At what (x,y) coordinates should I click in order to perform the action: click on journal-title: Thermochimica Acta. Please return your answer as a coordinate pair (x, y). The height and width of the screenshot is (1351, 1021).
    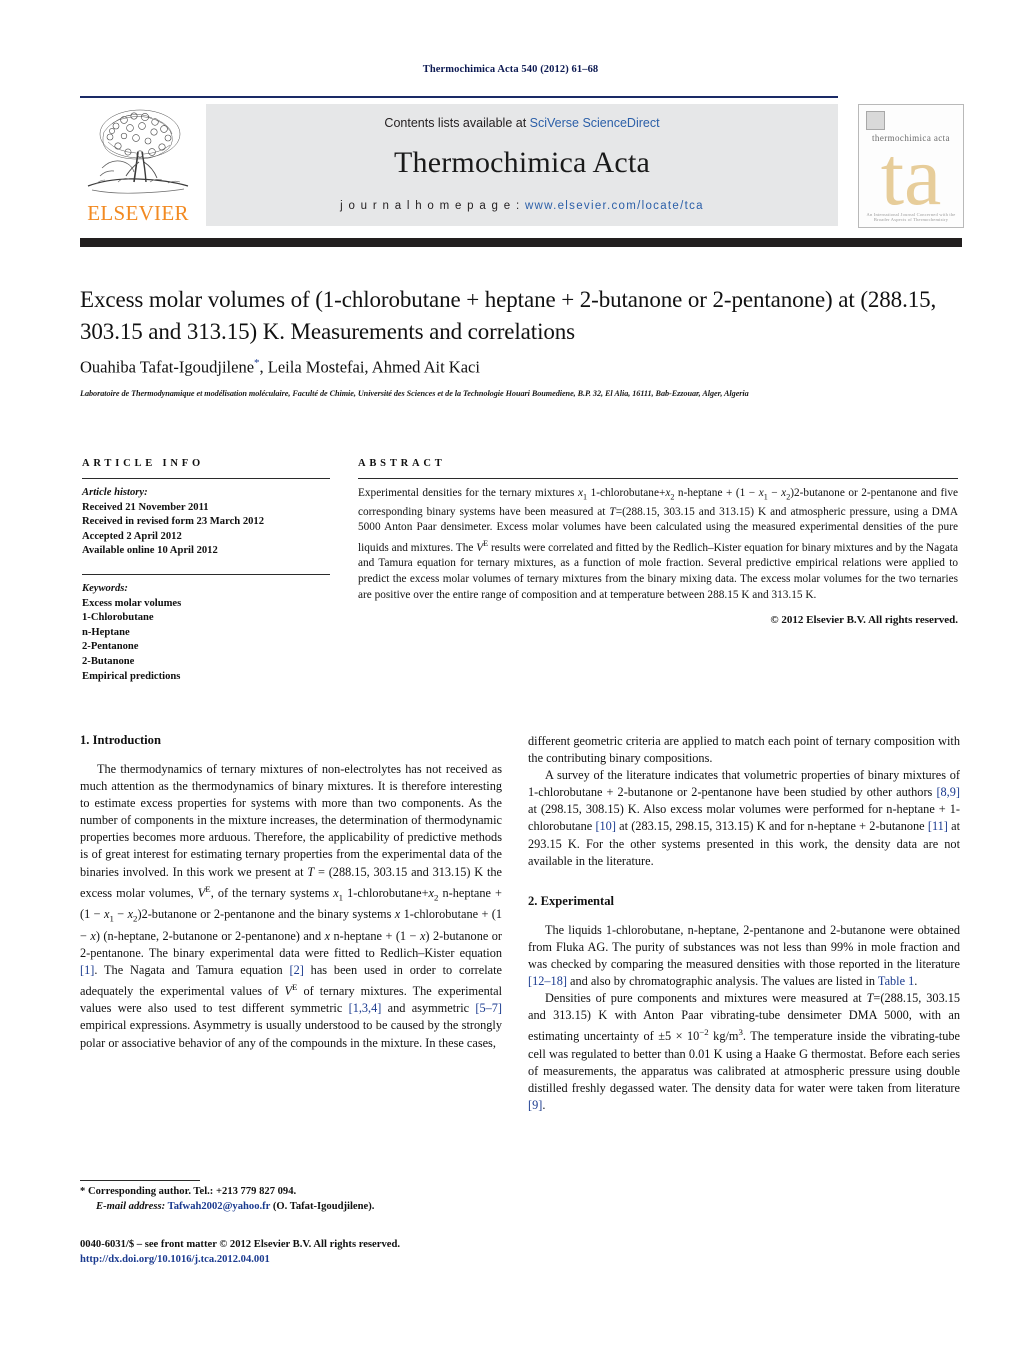
    Looking at the image, I should click on (522, 162).